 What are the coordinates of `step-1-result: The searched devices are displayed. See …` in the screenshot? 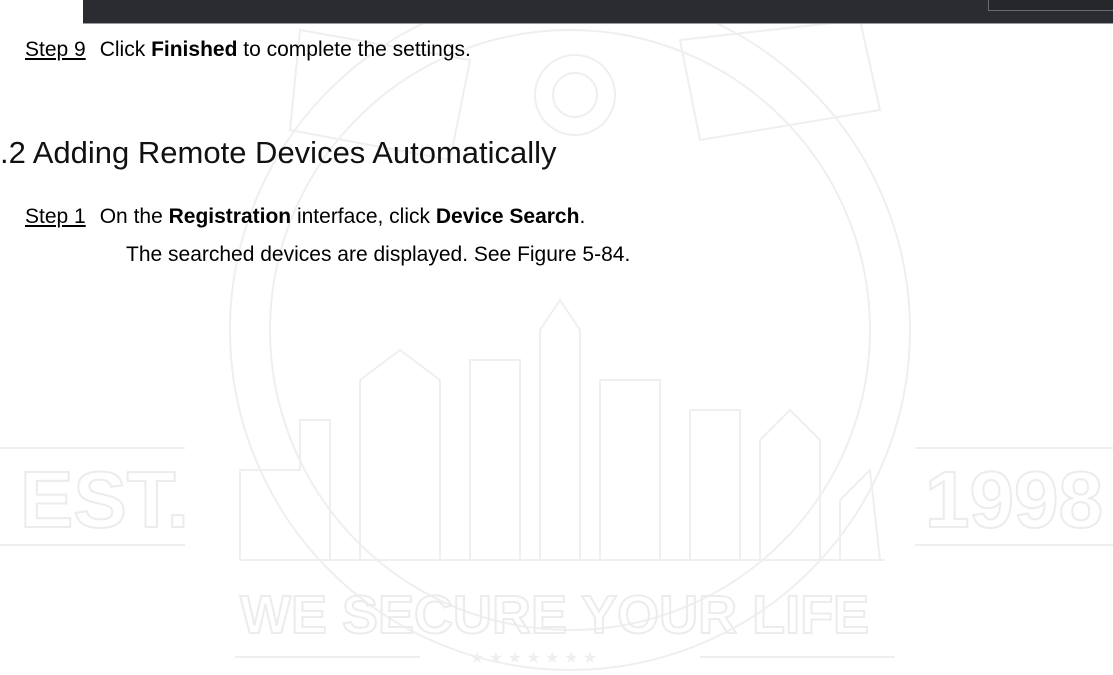 It's located at (378, 254).